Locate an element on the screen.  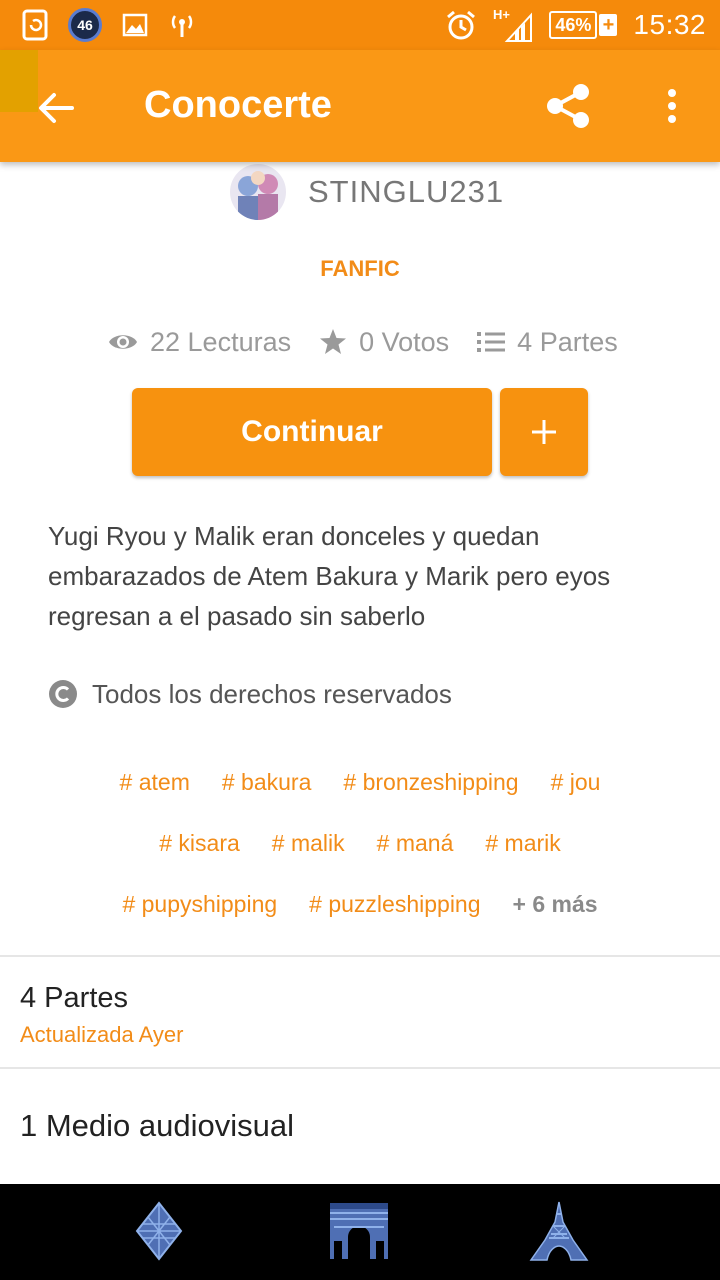
parts-updated-label: Actualizada Ayer is located at coordinates (102, 1034).